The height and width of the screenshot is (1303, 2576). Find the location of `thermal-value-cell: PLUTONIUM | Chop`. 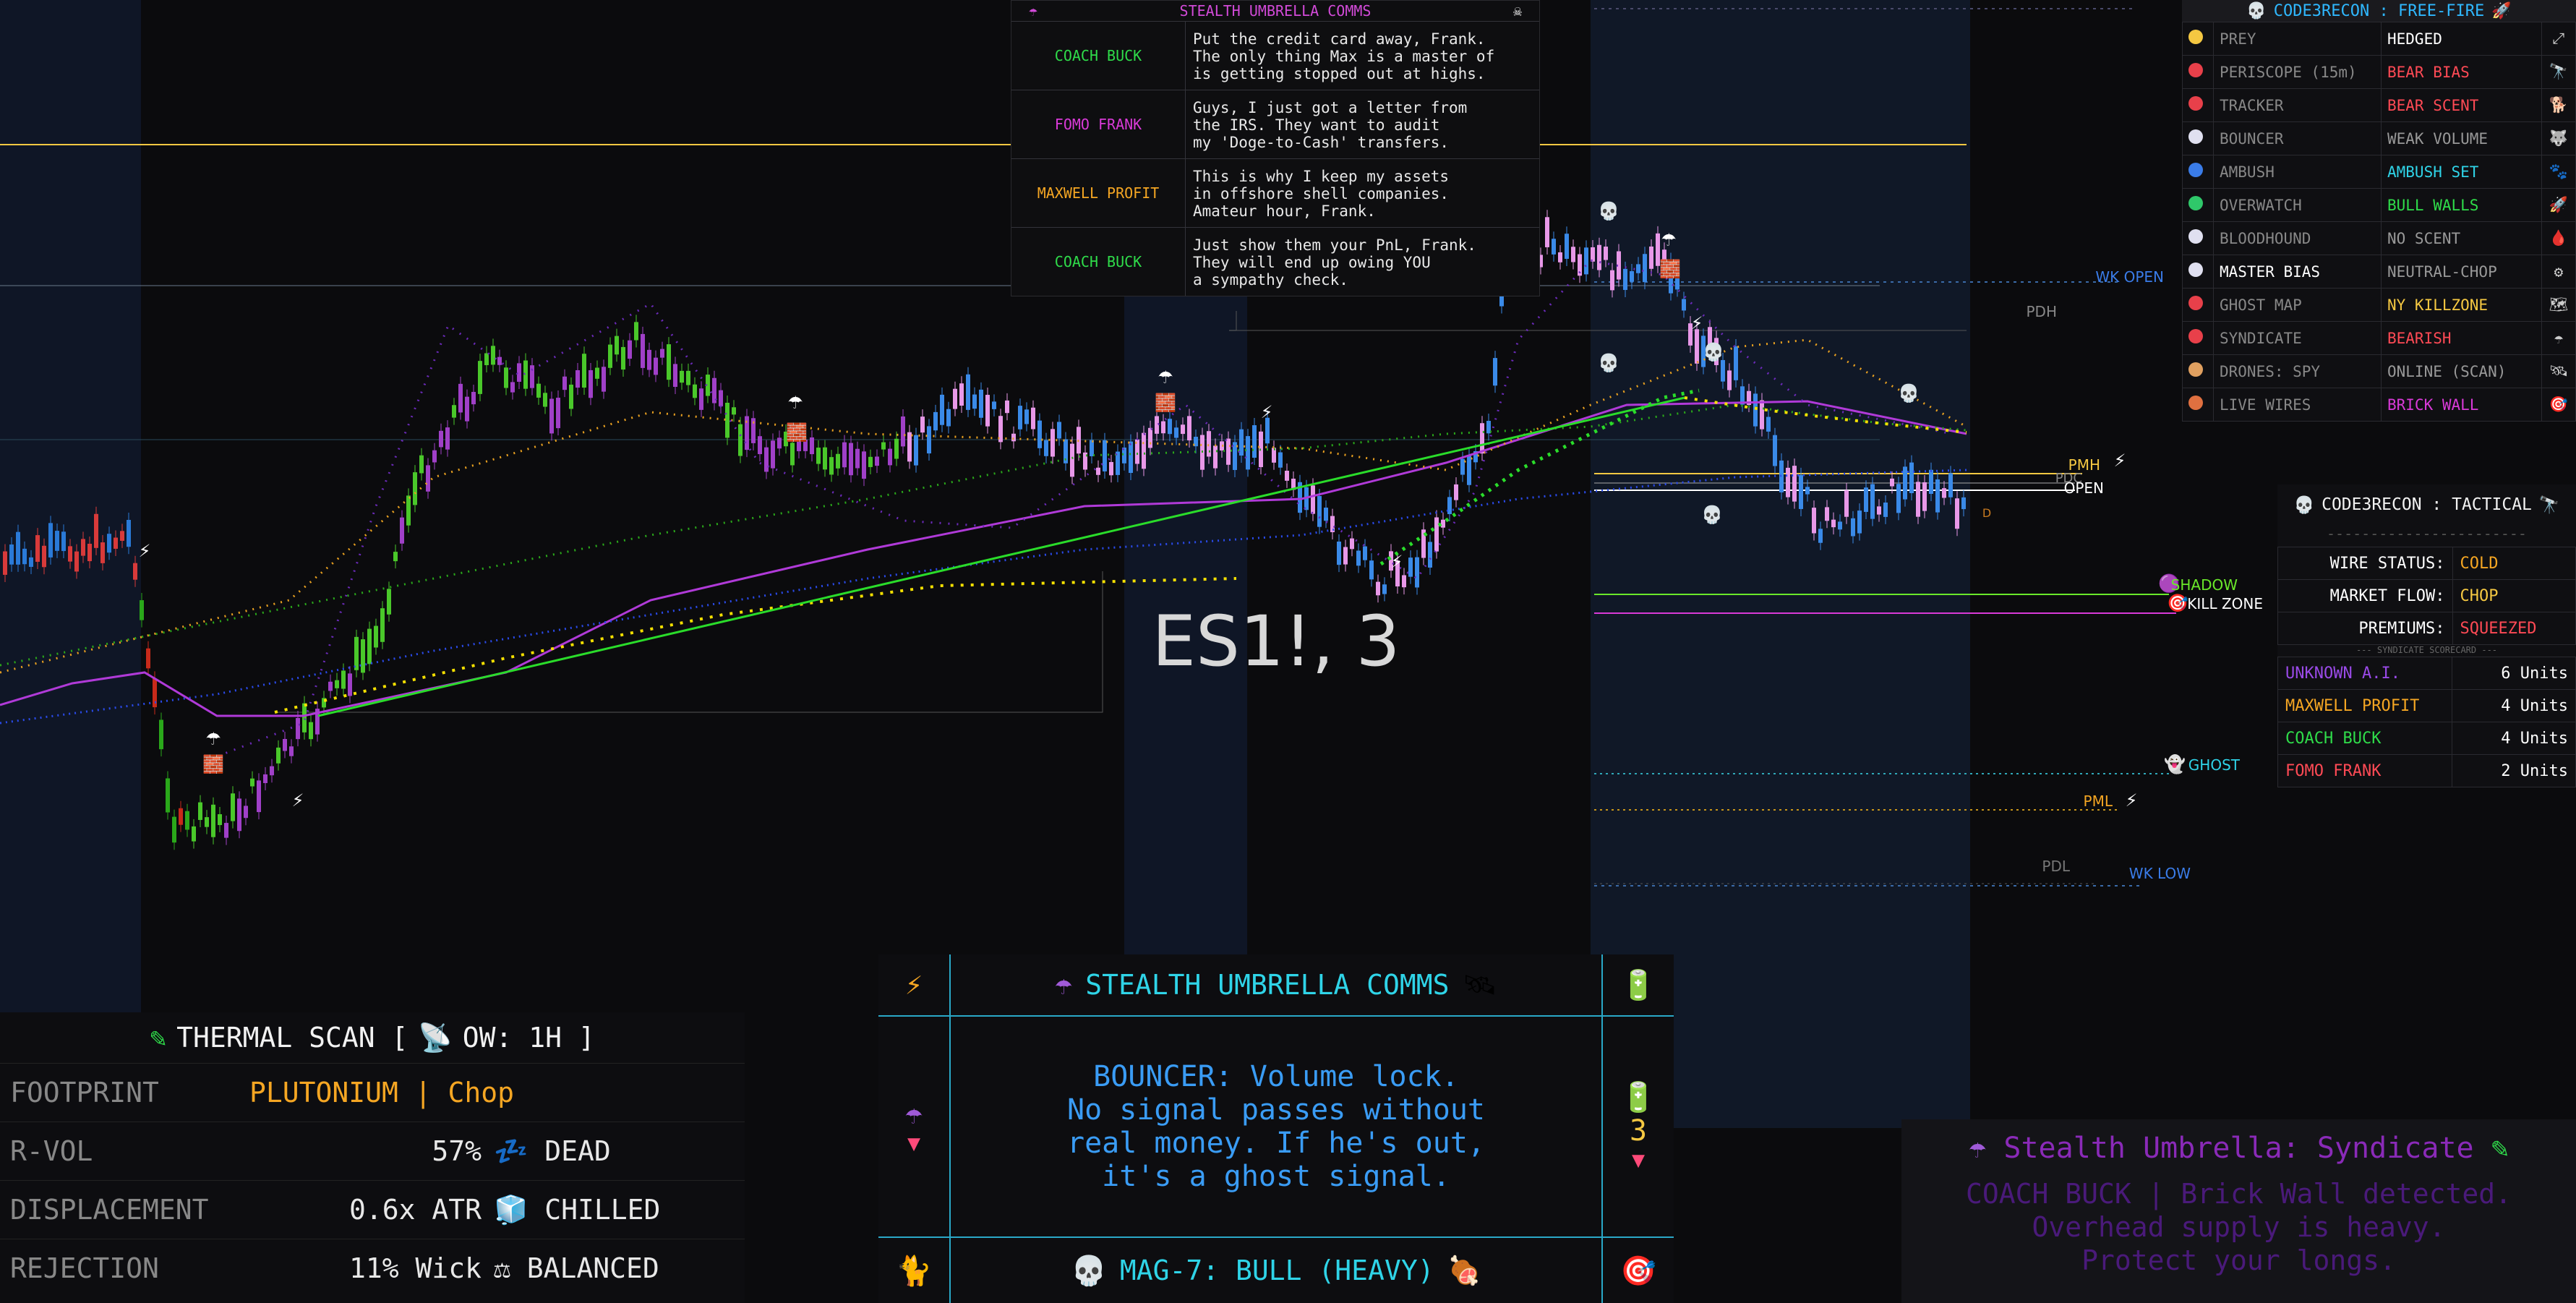

thermal-value-cell: PLUTONIUM | Chop is located at coordinates (490, 1092).